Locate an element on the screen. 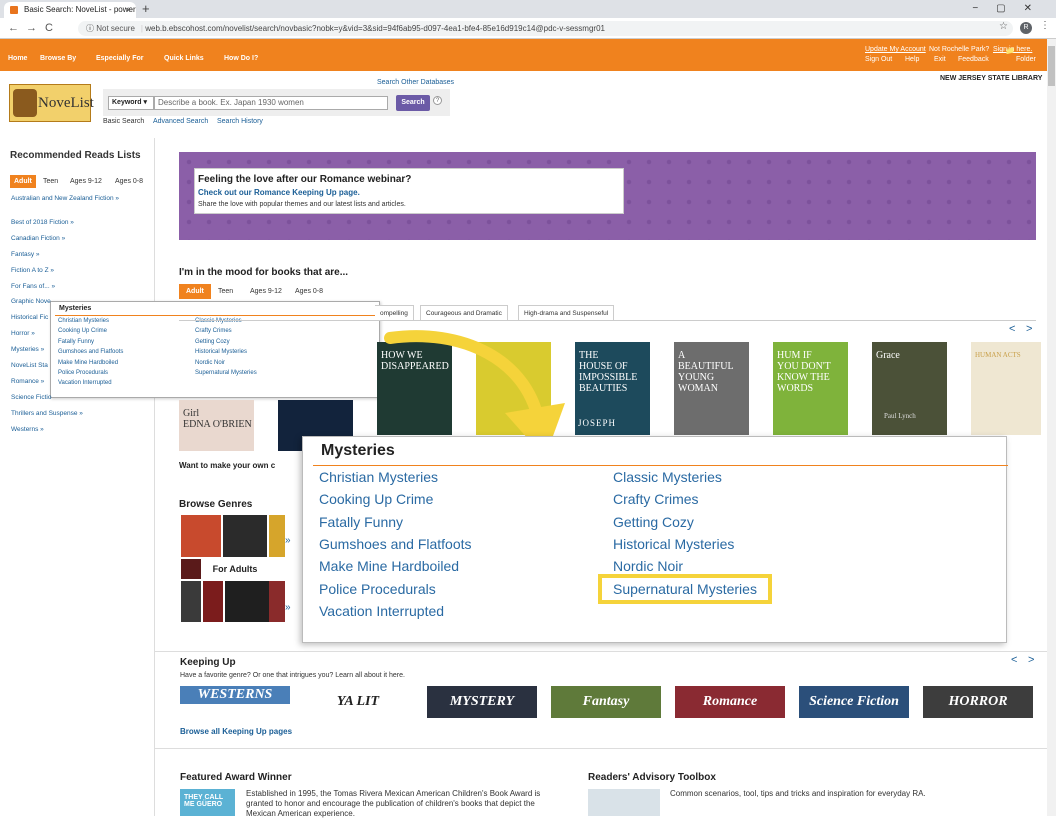  mini-popup-item: Cooking Up Crime is located at coordinates (82, 331).